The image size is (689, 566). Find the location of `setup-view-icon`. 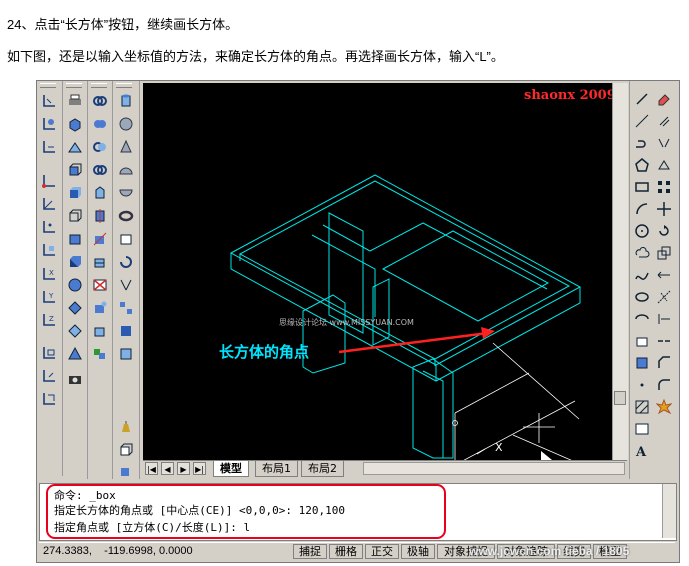

setup-view-icon is located at coordinates (100, 331).